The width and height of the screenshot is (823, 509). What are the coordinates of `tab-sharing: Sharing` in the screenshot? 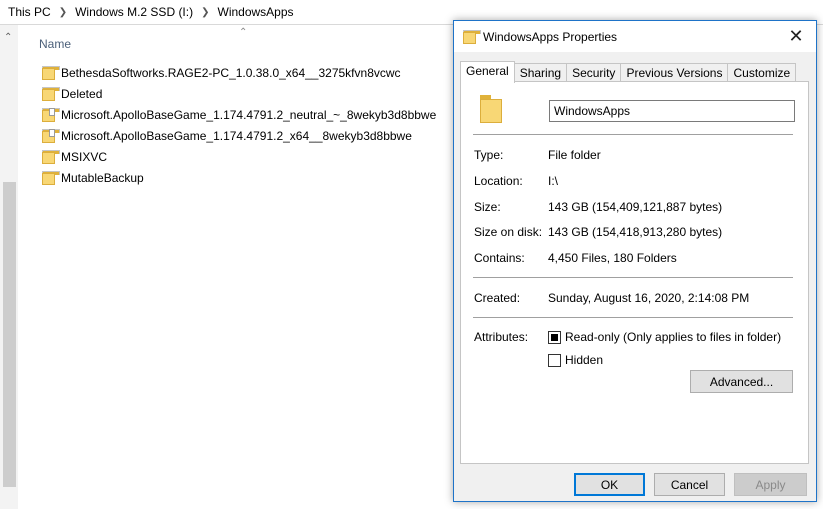 It's located at (540, 72).